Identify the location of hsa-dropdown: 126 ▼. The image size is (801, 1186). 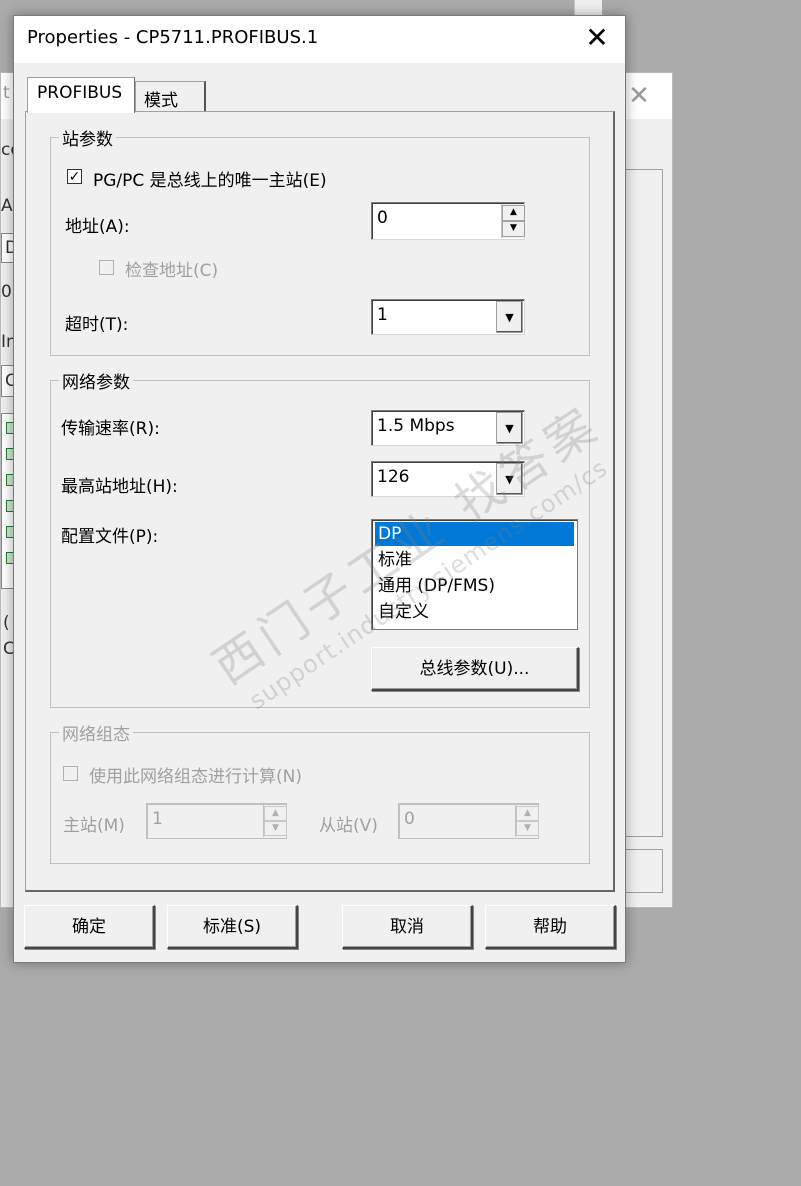
(448, 479).